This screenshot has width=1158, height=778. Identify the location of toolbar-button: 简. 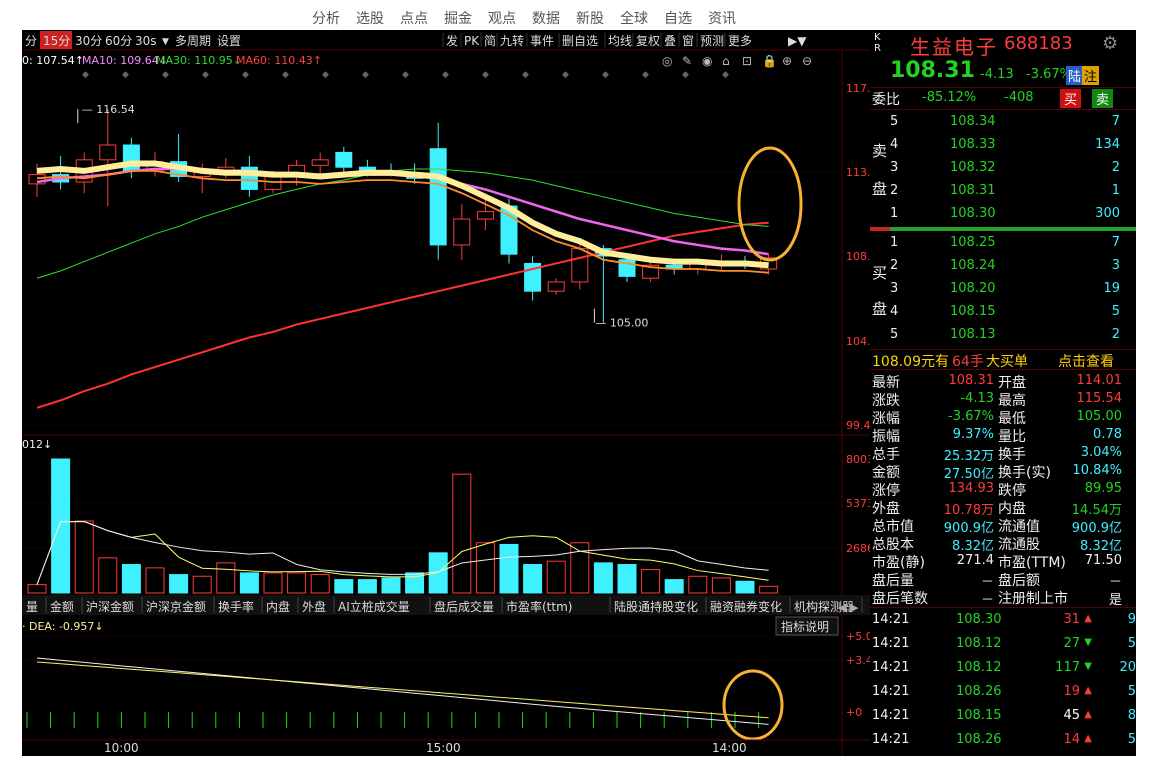
(490, 41).